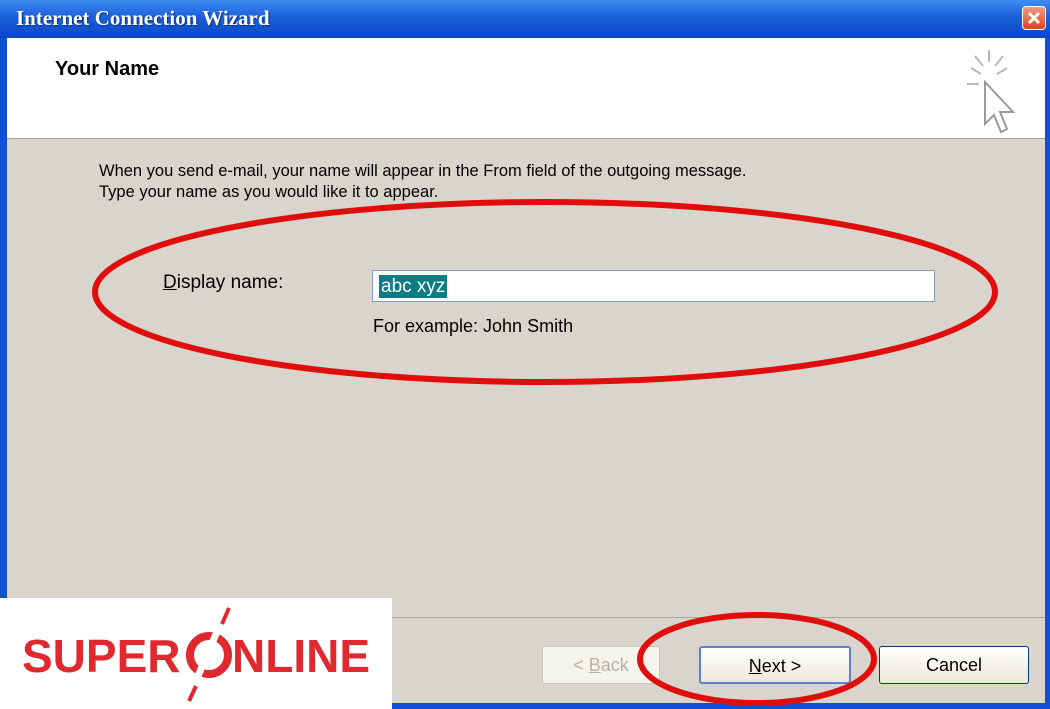  I want to click on back-button: < Back, so click(601, 665).